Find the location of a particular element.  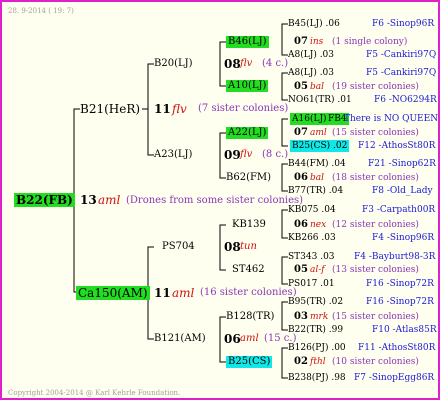

gen3-queen: ST462 is located at coordinates (248, 270).